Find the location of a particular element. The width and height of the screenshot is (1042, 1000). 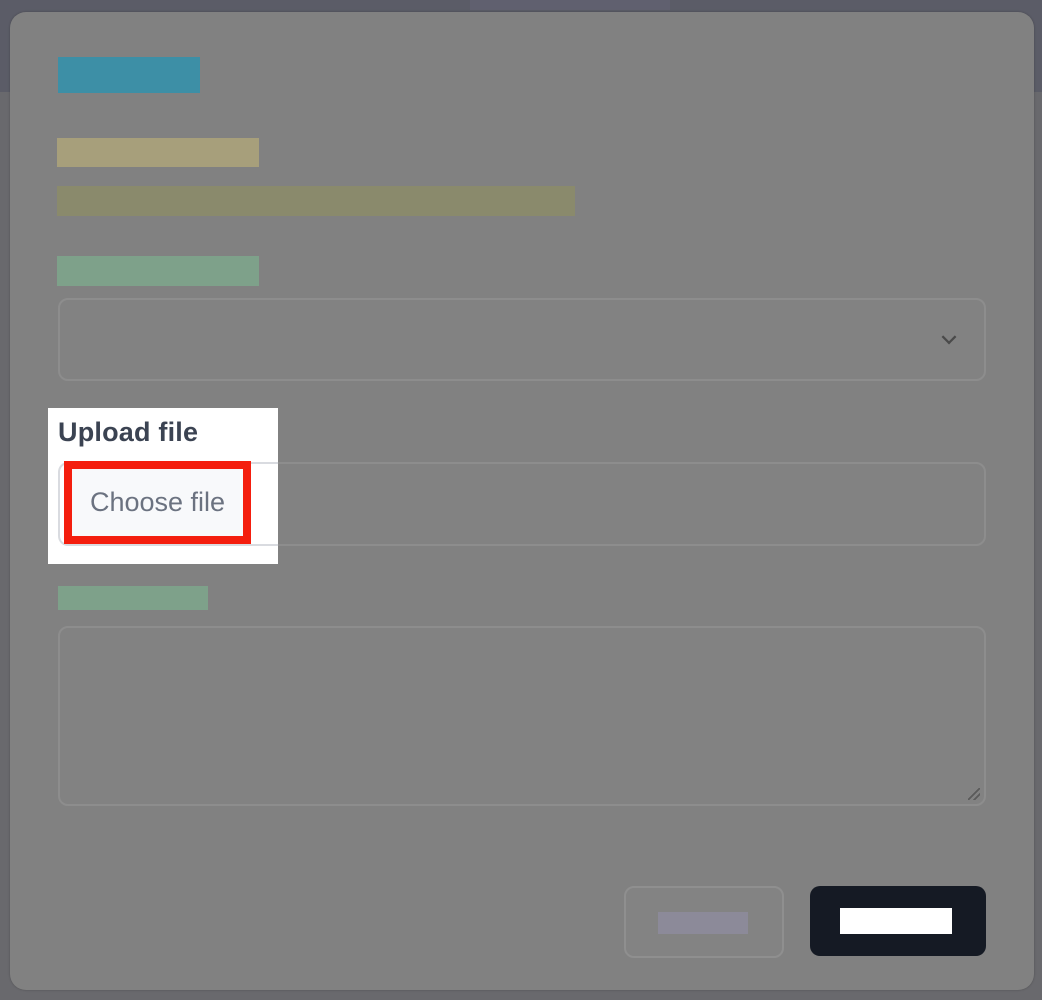

select-label-placeholder is located at coordinates (158, 271).